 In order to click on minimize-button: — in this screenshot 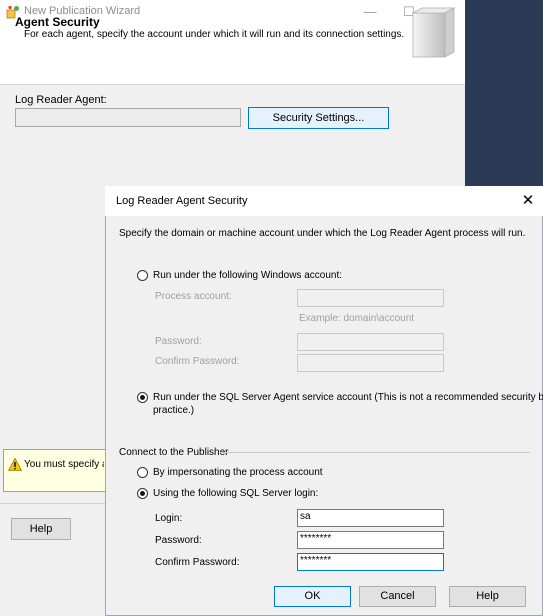, I will do `click(370, 12)`.